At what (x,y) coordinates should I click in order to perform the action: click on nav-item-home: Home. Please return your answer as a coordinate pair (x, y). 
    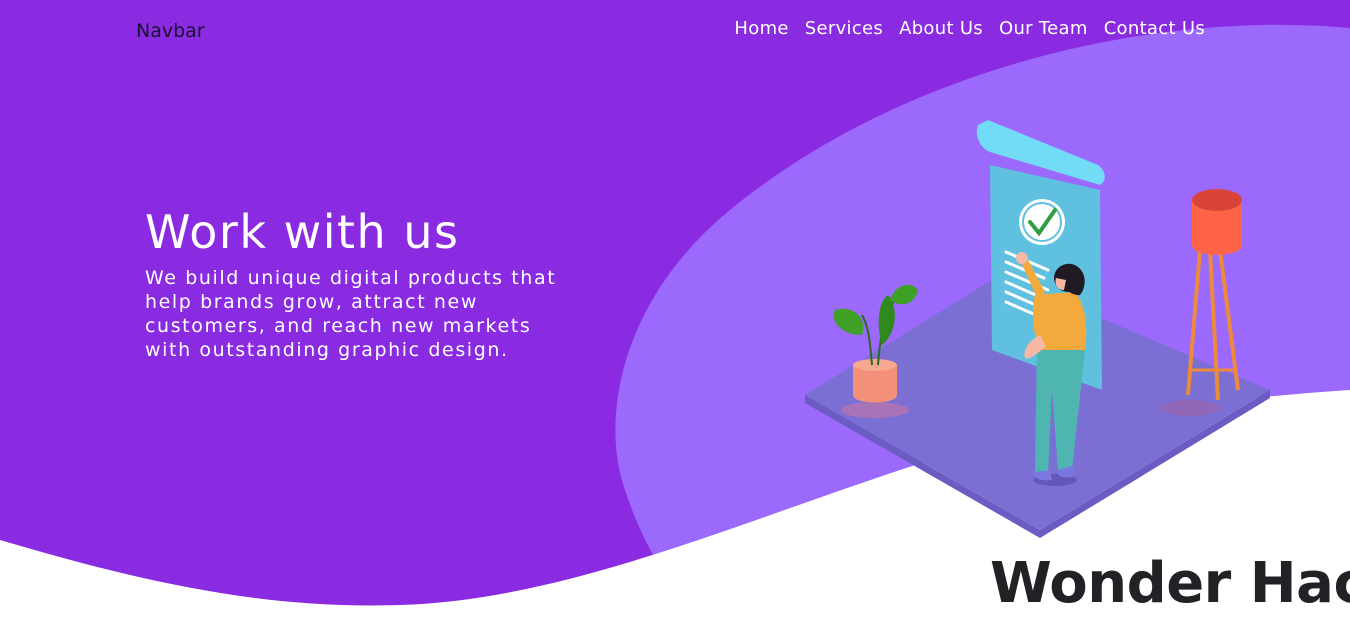
    Looking at the image, I should click on (761, 28).